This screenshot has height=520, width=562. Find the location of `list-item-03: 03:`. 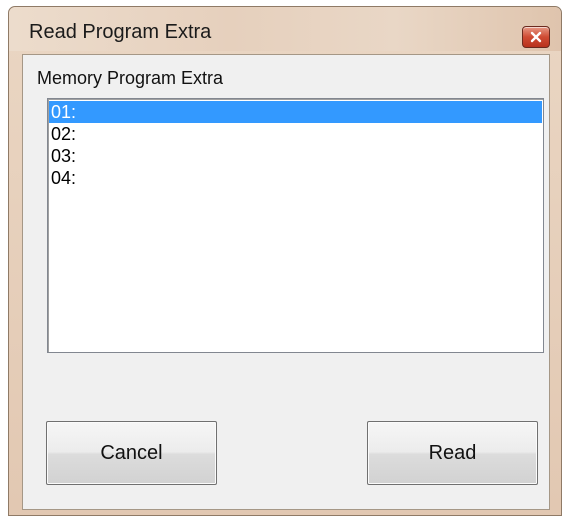

list-item-03: 03: is located at coordinates (295, 156).